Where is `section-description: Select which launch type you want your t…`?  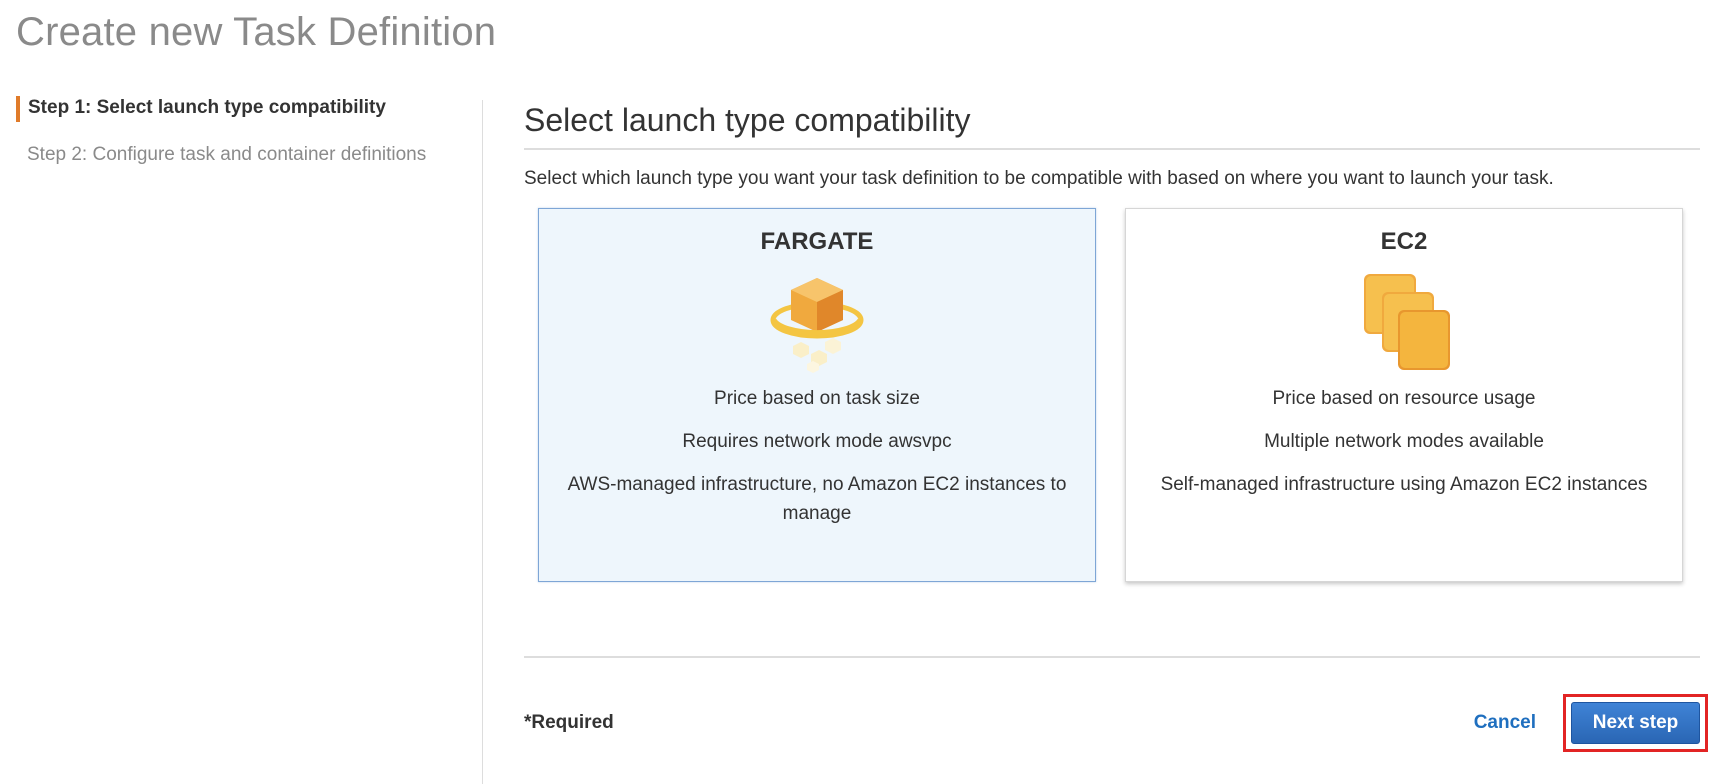 section-description: Select which launch type you want your t… is located at coordinates (1039, 178).